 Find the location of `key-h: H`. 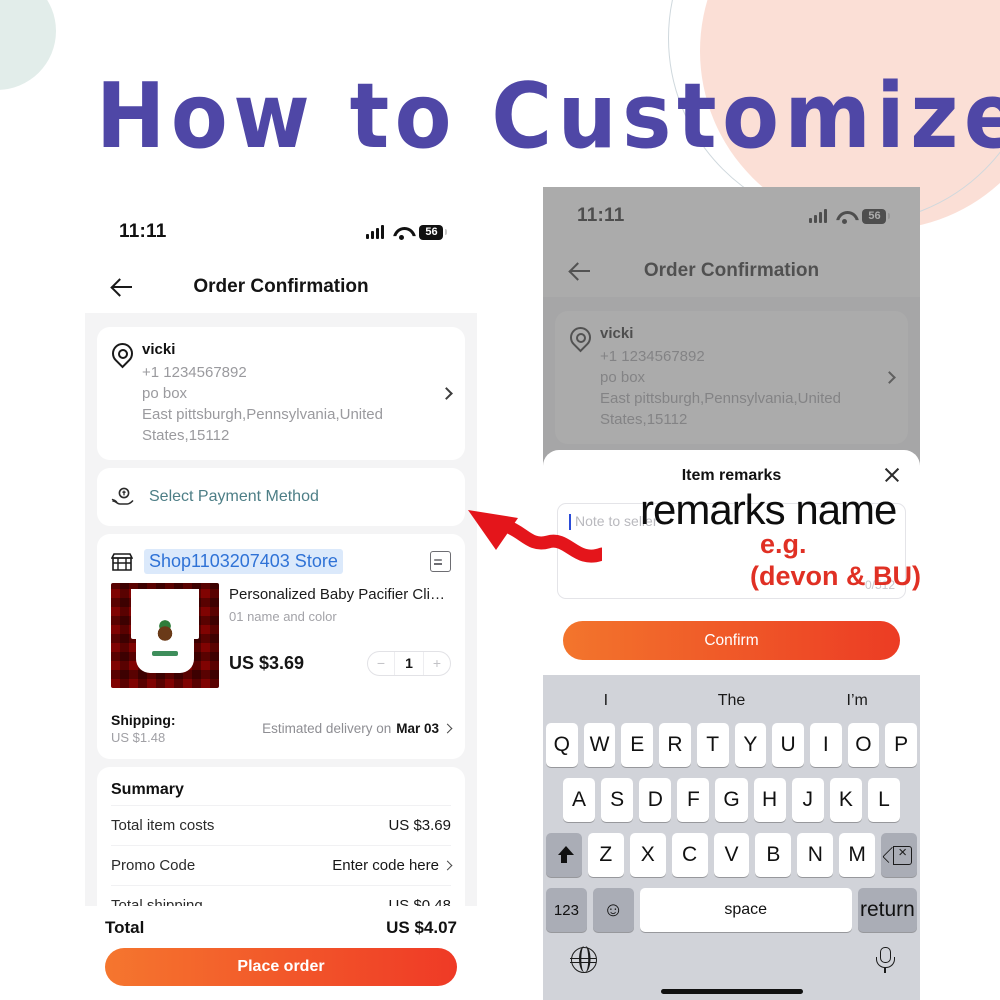

key-h: H is located at coordinates (769, 800).